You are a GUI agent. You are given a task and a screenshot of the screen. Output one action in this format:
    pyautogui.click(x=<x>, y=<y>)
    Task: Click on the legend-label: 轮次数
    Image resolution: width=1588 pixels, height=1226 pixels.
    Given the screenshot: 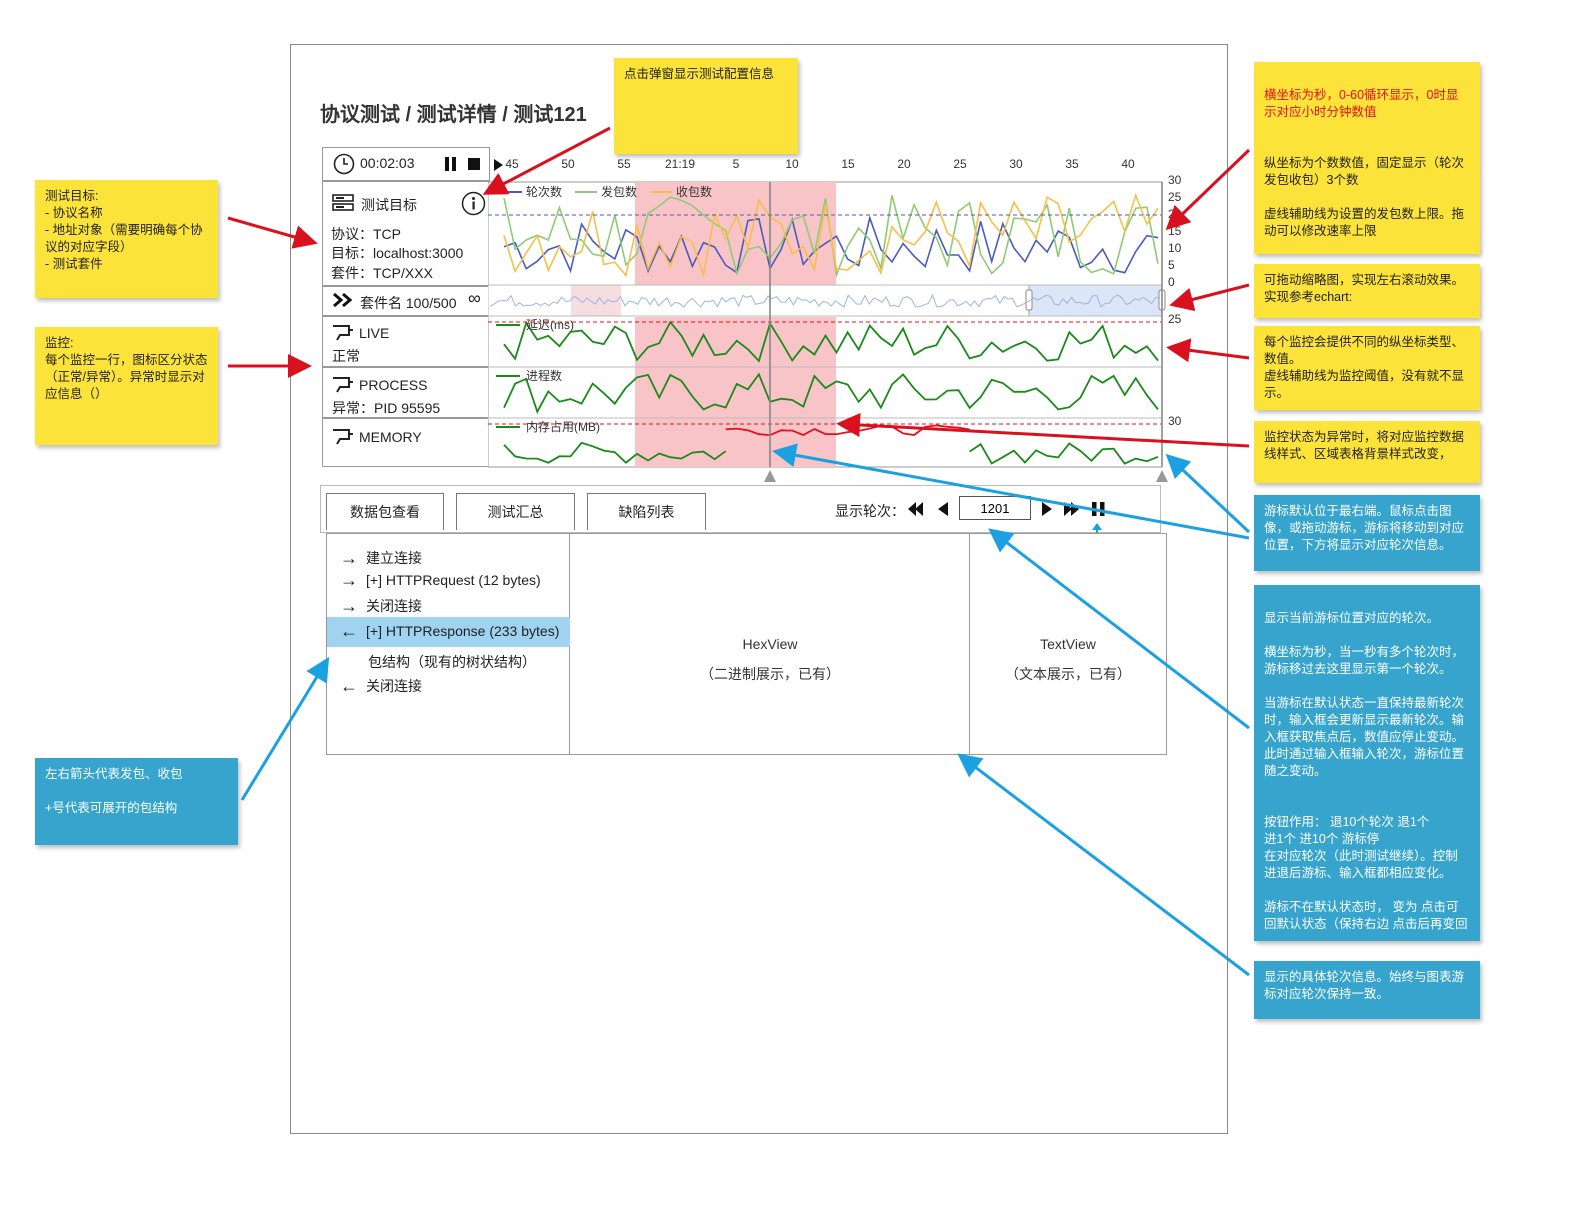 What is the action you would take?
    pyautogui.click(x=544, y=191)
    